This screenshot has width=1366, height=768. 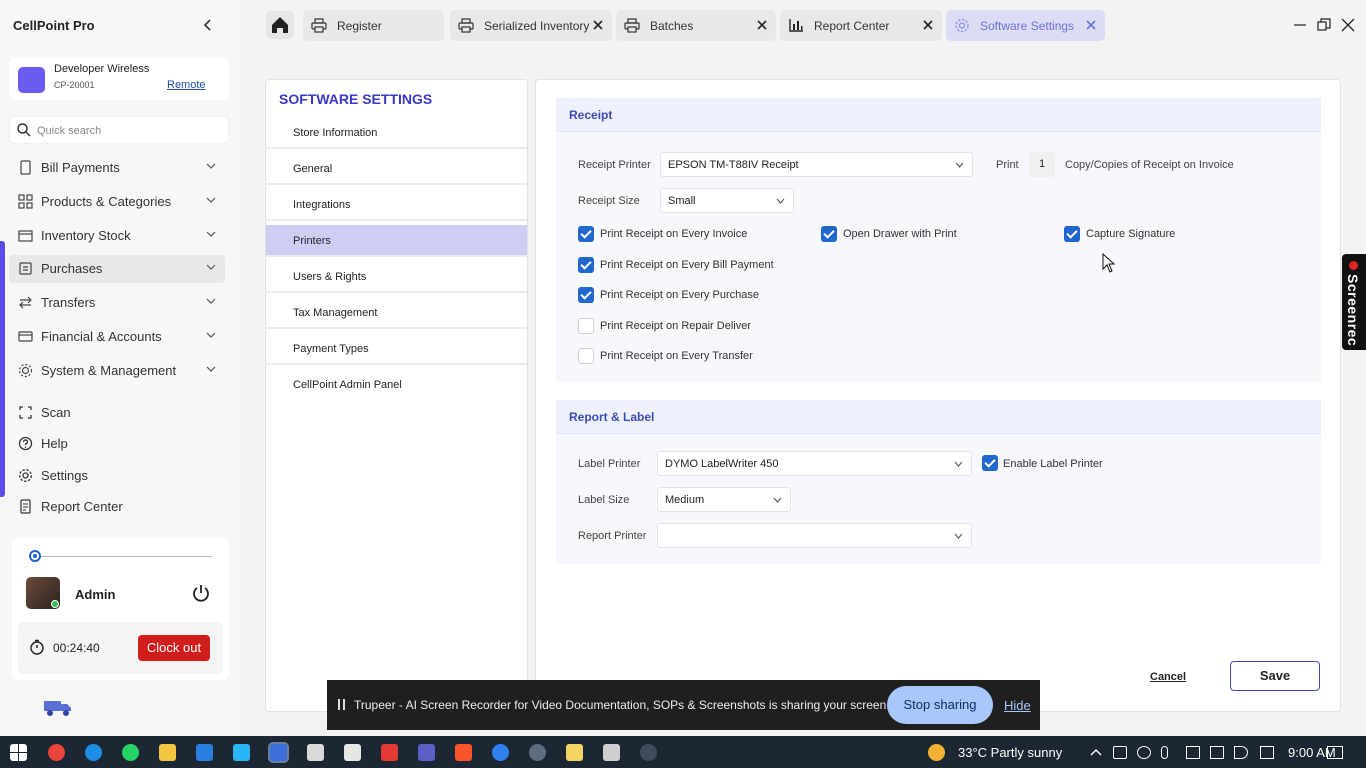 What do you see at coordinates (1217, 752) in the screenshot?
I see `network-icon` at bounding box center [1217, 752].